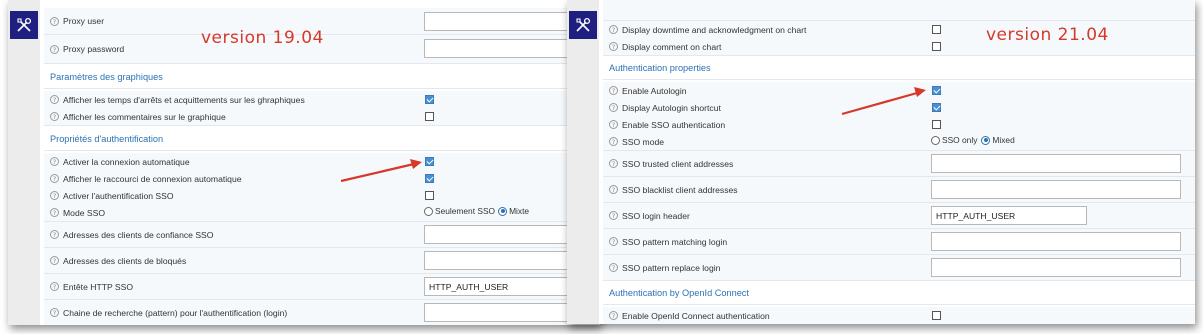 The image size is (1203, 334). Describe the element at coordinates (671, 107) in the screenshot. I see `row-label: Display Autologin shortcut` at that location.